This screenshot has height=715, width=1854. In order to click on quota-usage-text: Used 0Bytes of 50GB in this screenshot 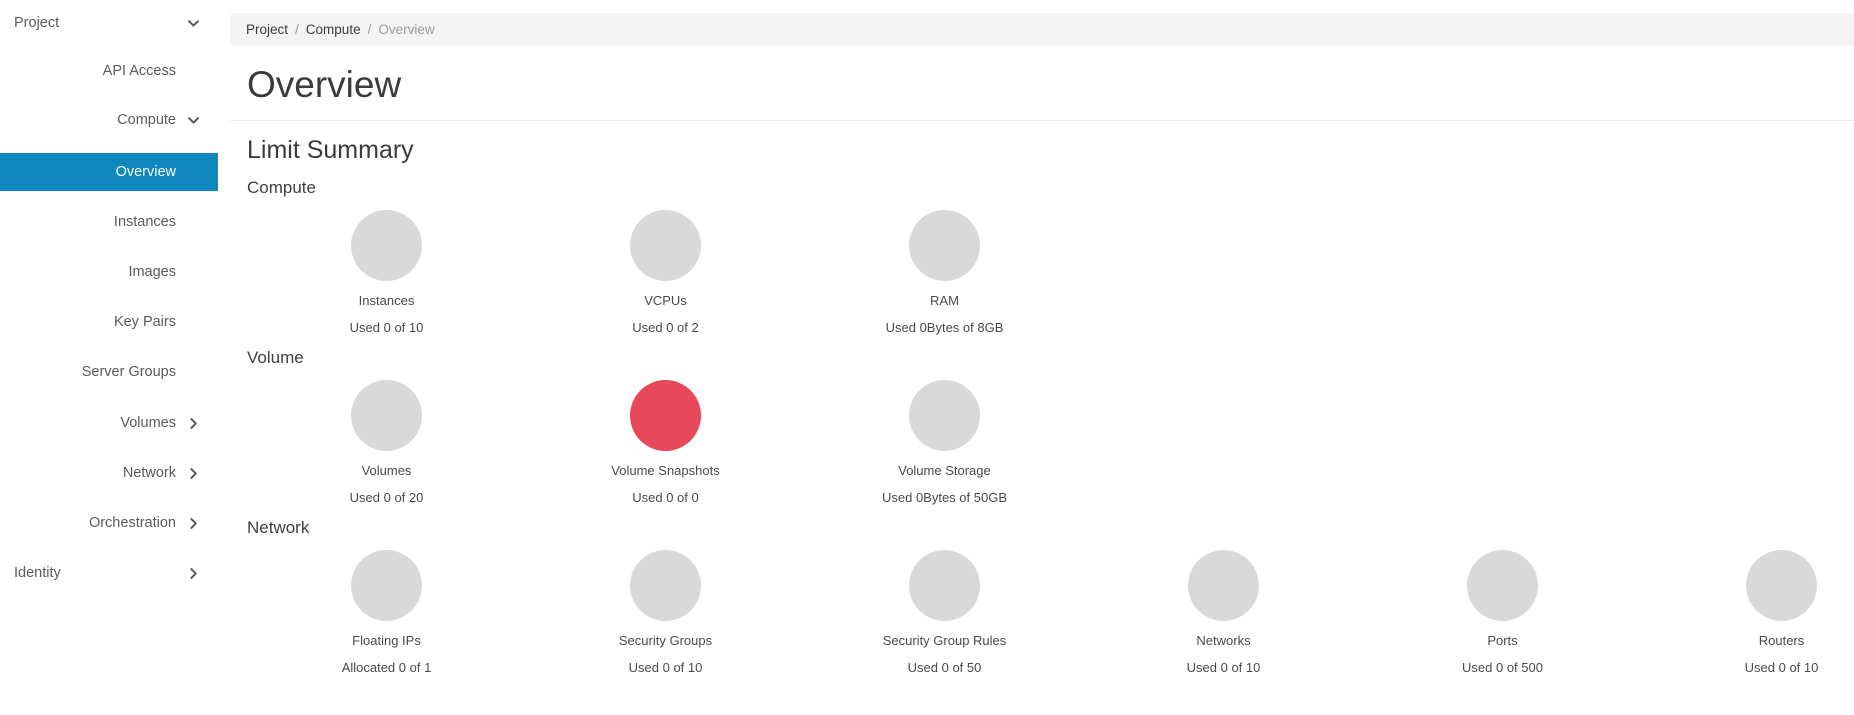, I will do `click(944, 497)`.